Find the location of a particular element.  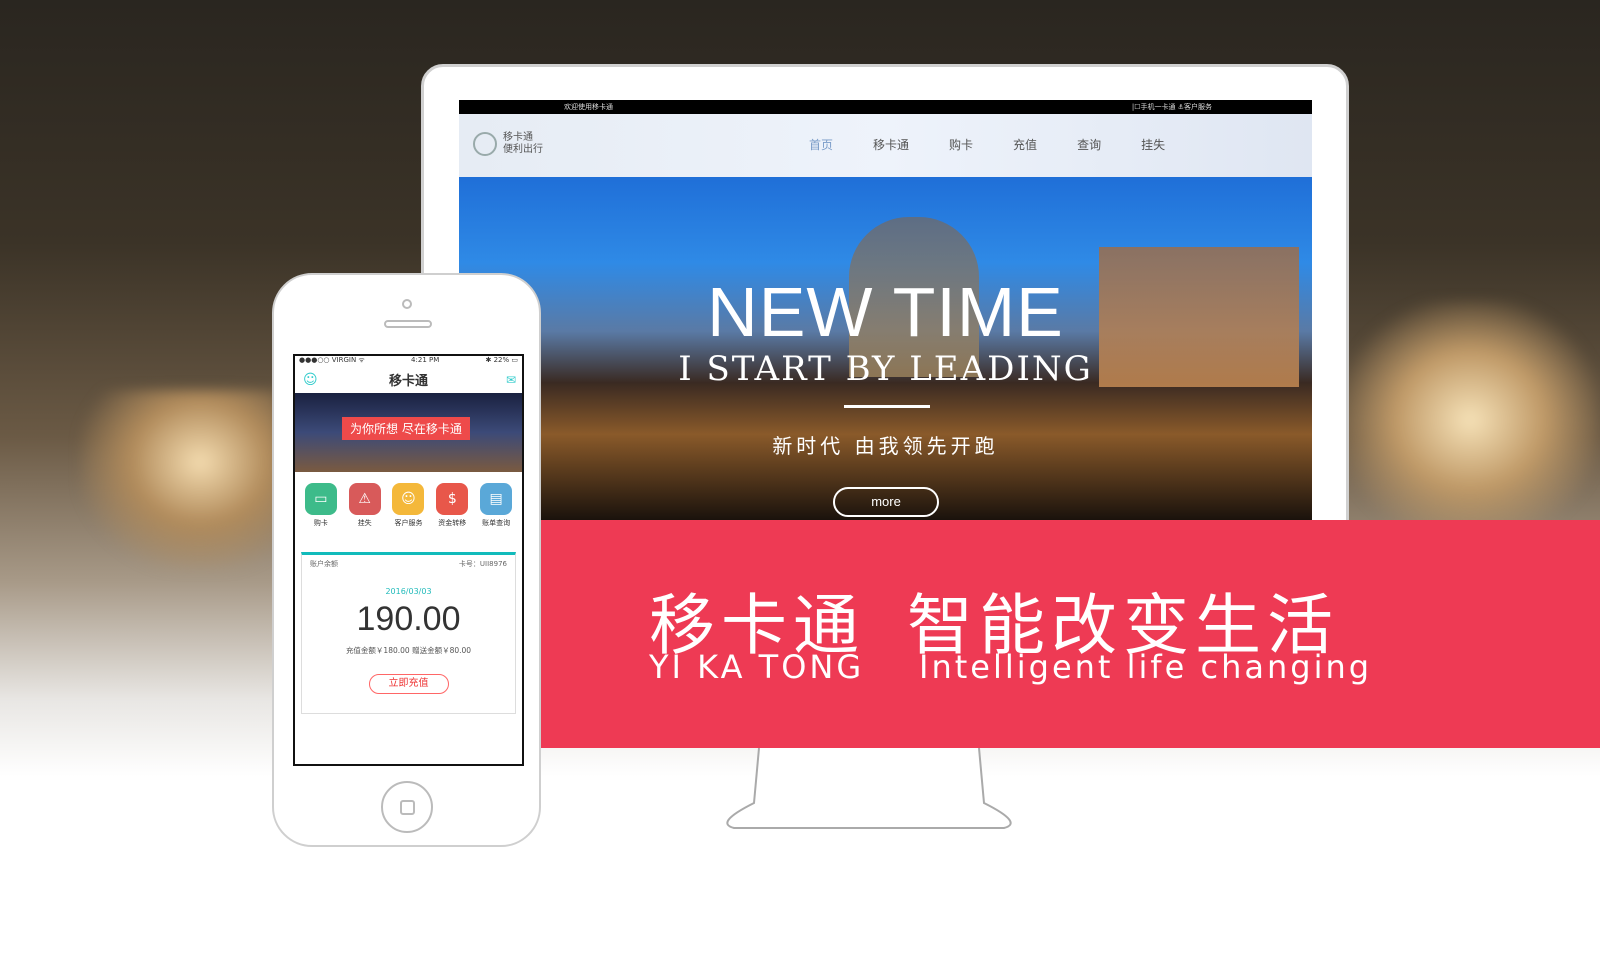

shortcut-label: 购卡 is located at coordinates (320, 523).